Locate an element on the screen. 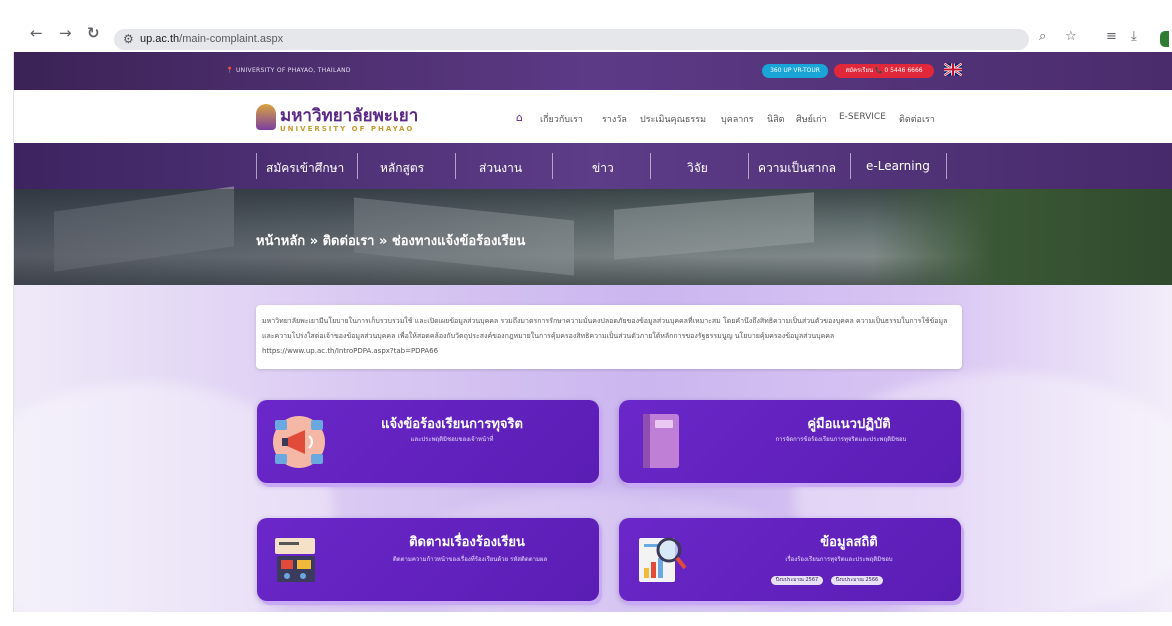  nav-students: นิสิต is located at coordinates (776, 119).